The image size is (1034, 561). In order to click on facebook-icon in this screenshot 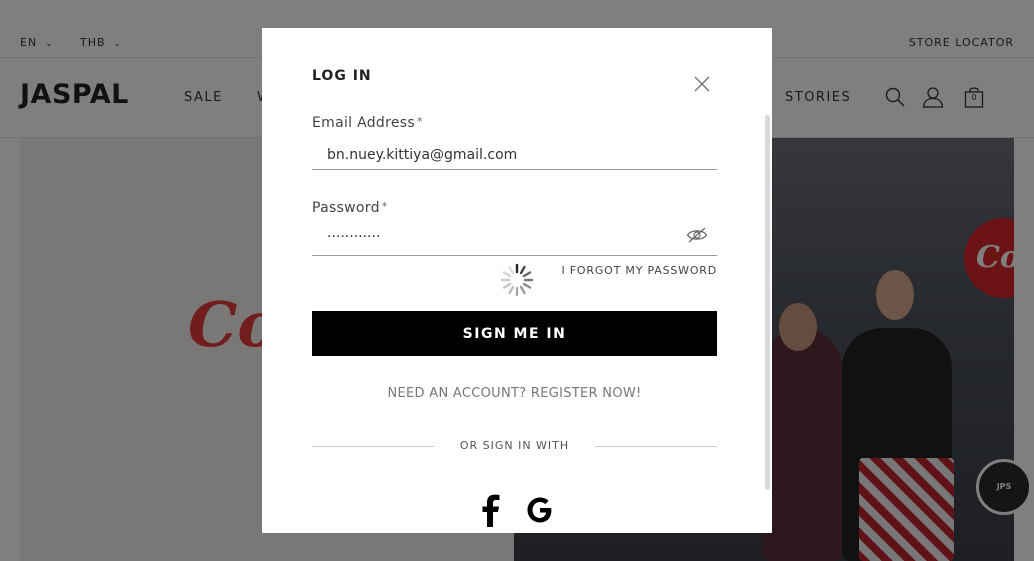, I will do `click(491, 510)`.